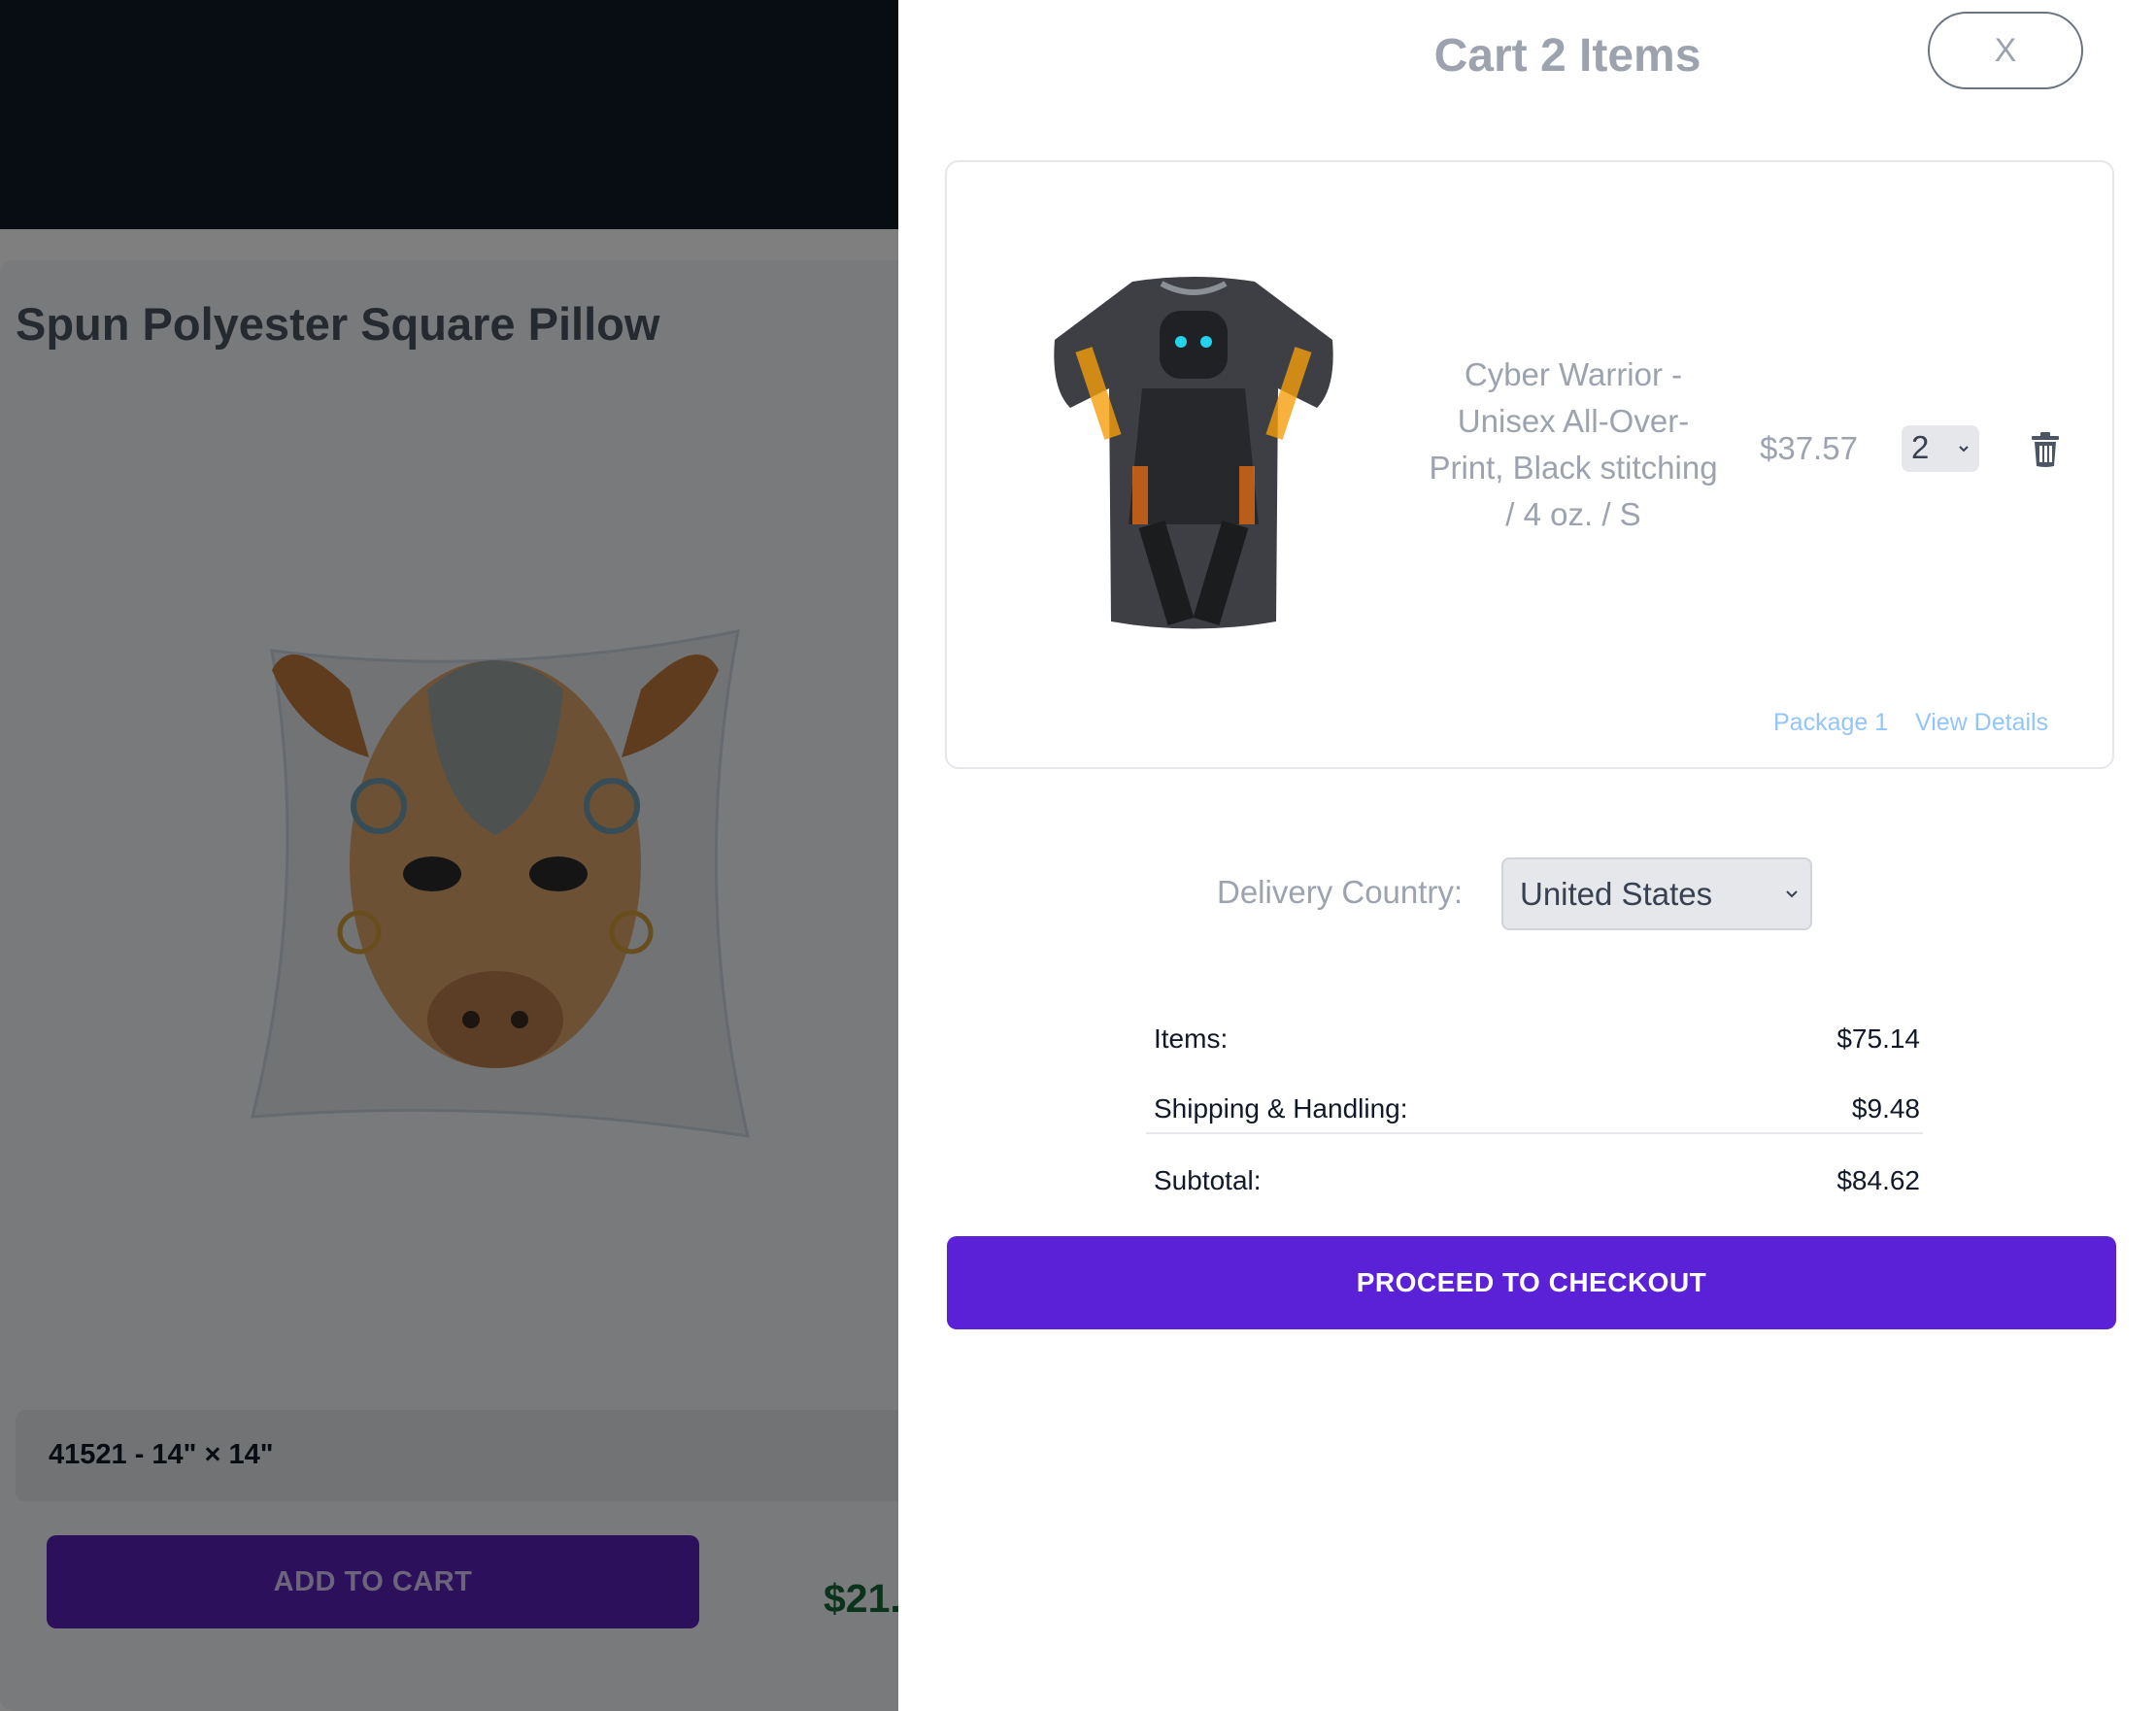  Describe the element at coordinates (1831, 723) in the screenshot. I see `package-link: Package 1` at that location.